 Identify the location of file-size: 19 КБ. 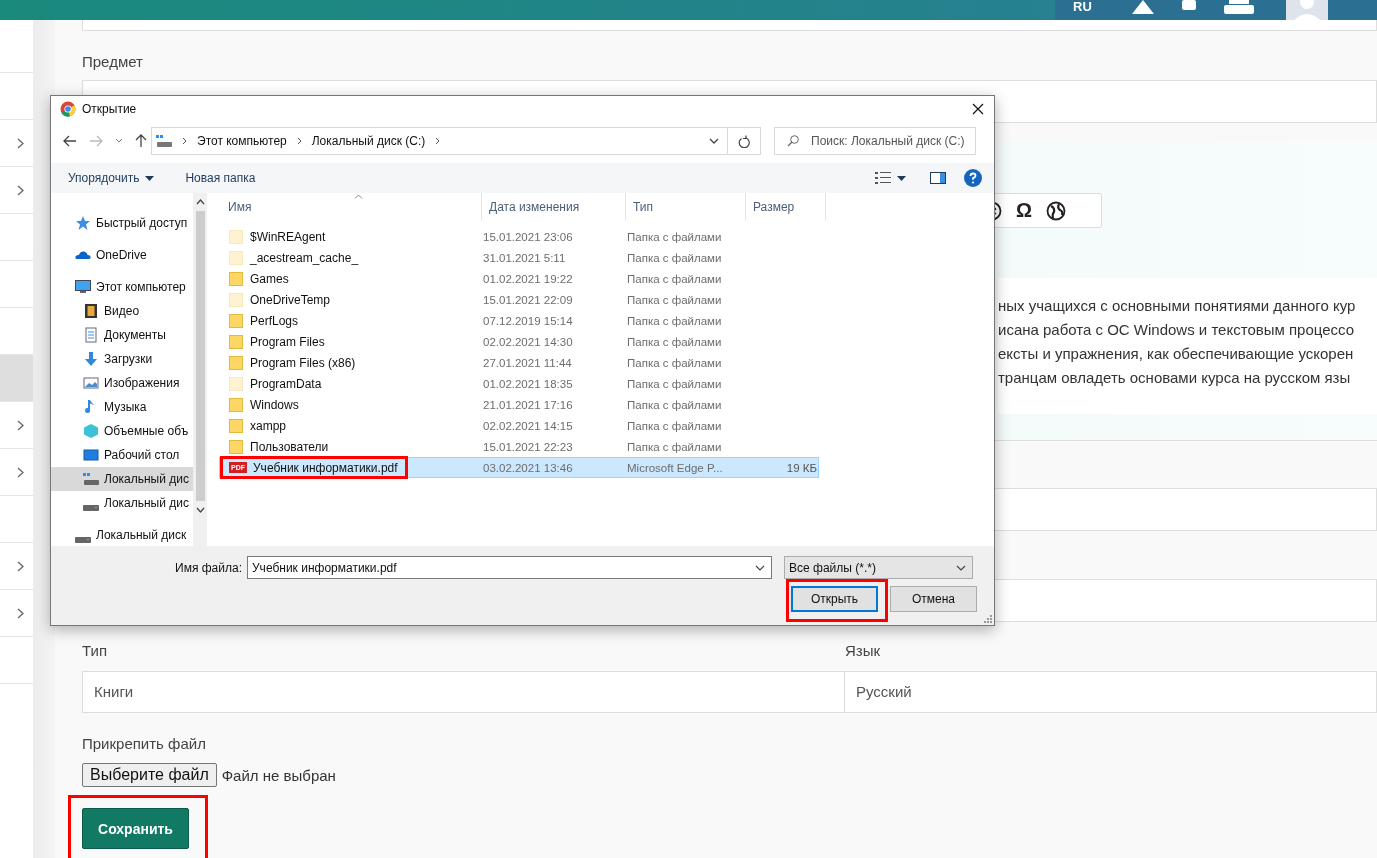
(801, 467).